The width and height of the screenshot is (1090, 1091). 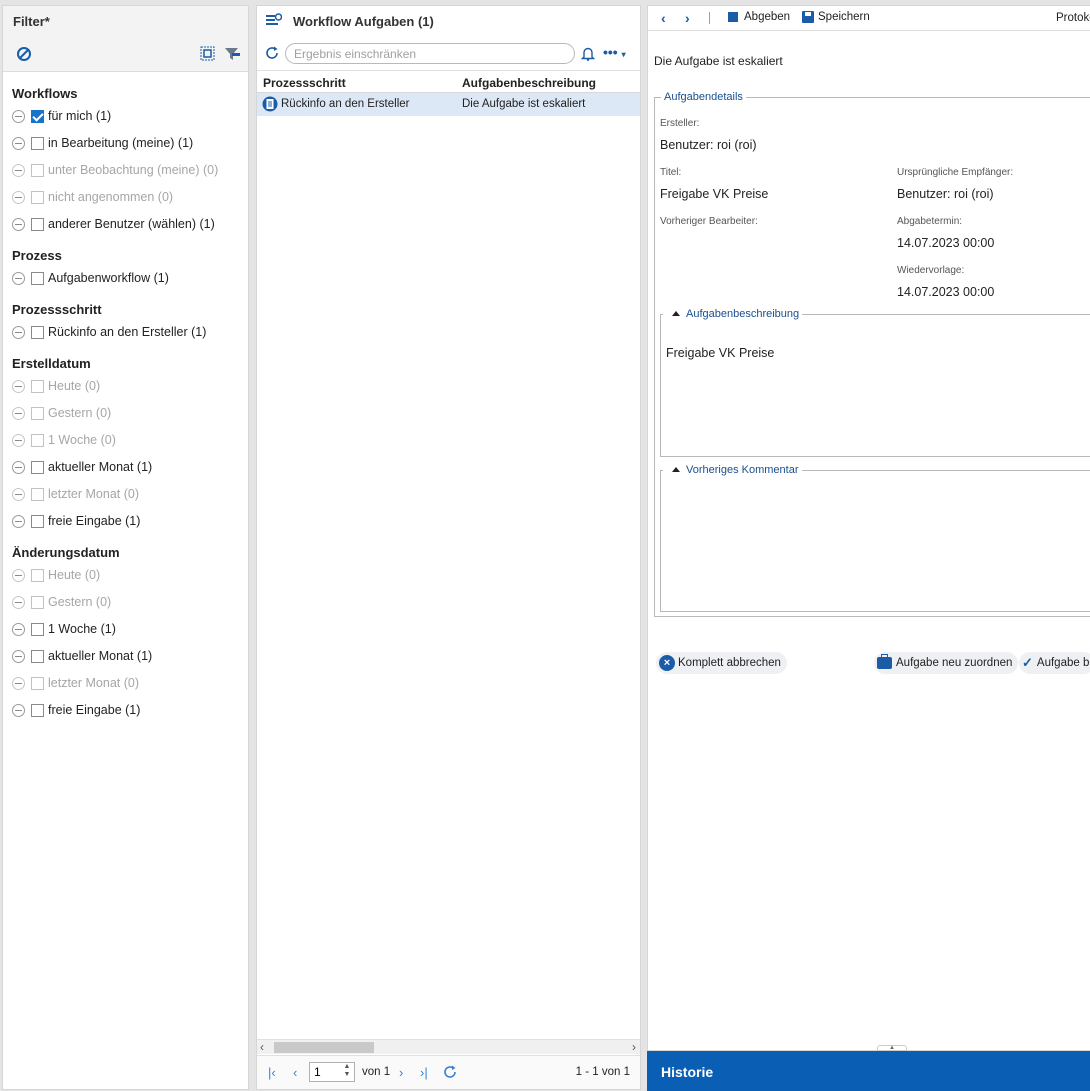 I want to click on filter-option-label: Aufgabenworkflow (1), so click(x=108, y=278).